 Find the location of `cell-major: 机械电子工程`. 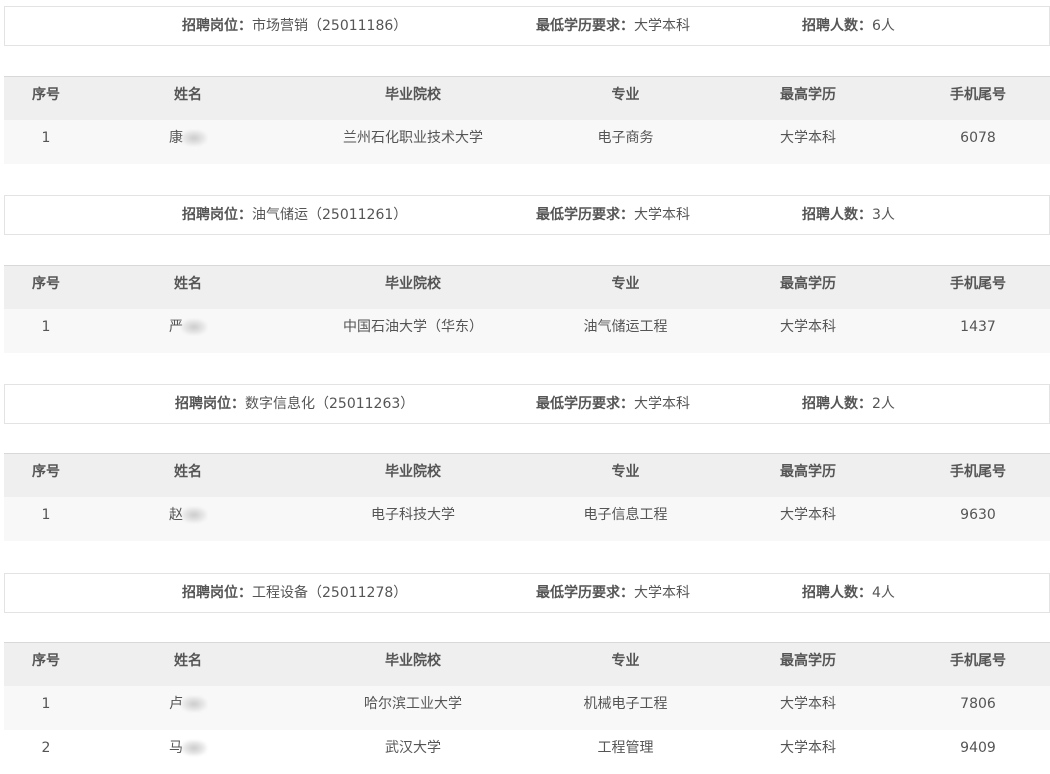

cell-major: 机械电子工程 is located at coordinates (625, 704).